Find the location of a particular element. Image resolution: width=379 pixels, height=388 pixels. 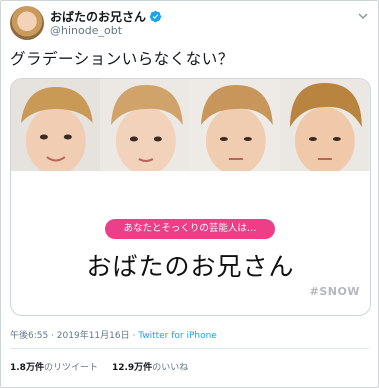

tweet-client: Twitter for iPhone is located at coordinates (177, 336).